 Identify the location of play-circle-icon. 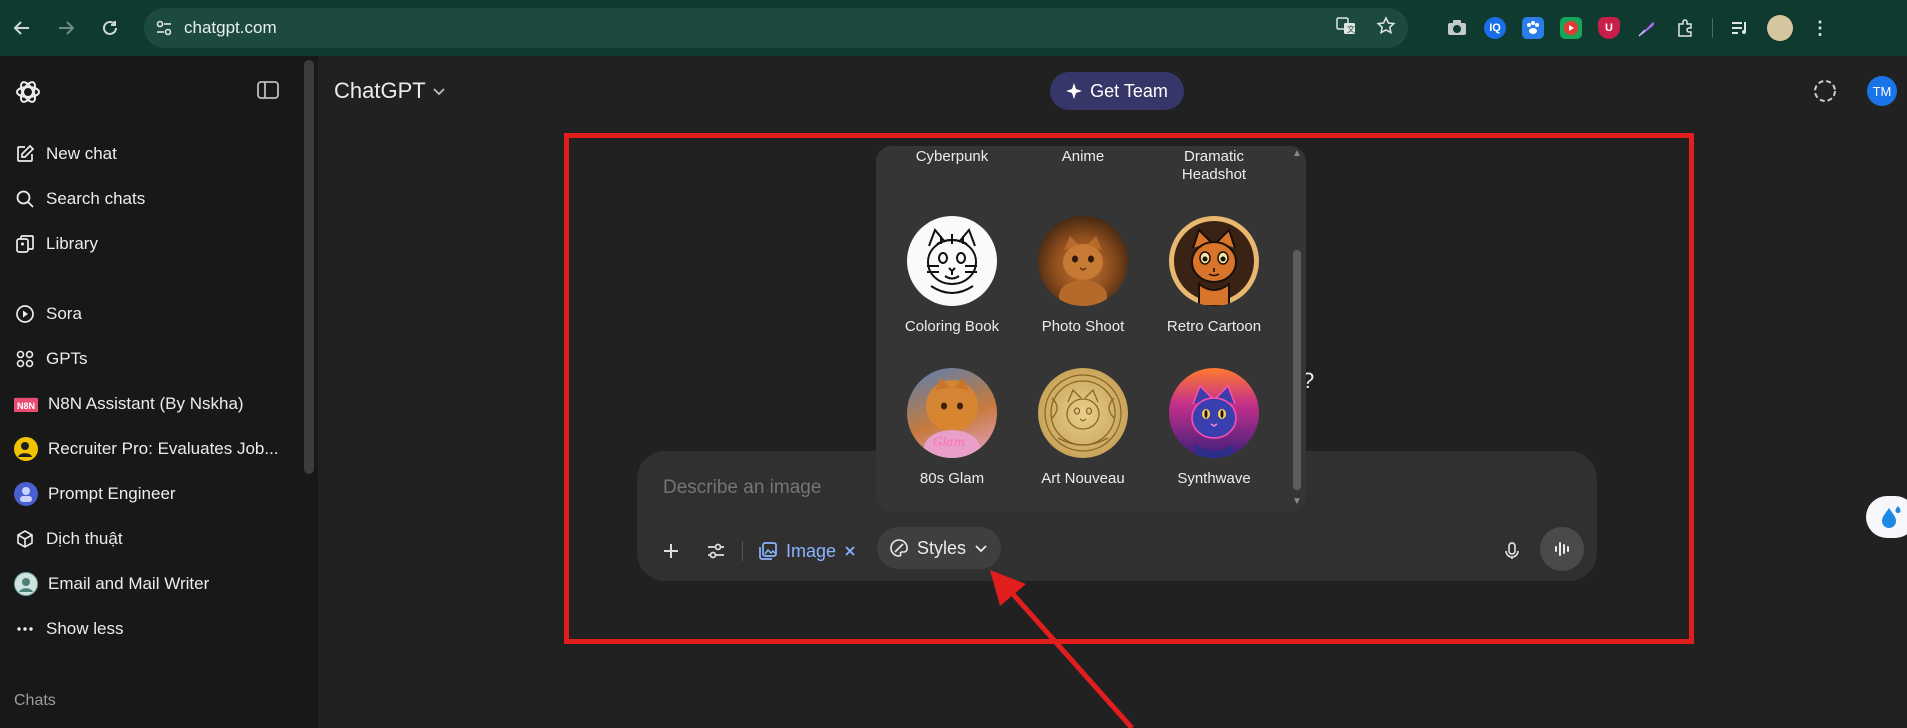
(25, 314).